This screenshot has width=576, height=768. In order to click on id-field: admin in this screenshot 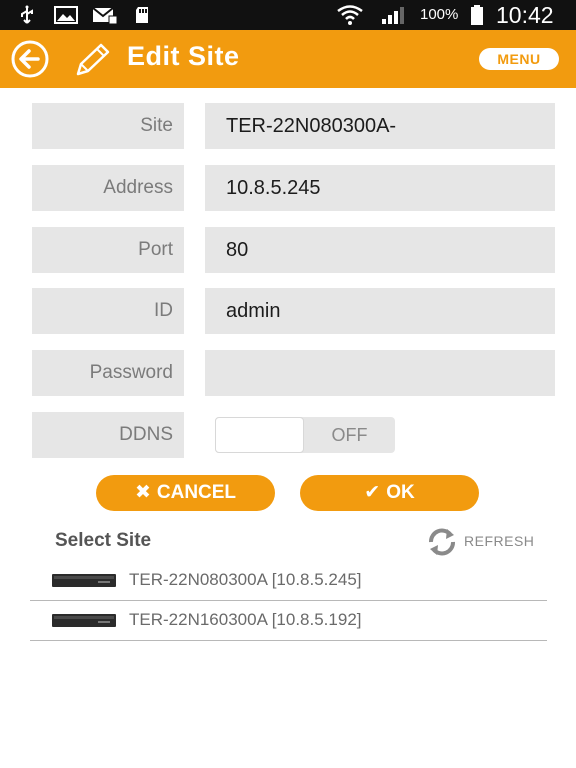, I will do `click(380, 311)`.